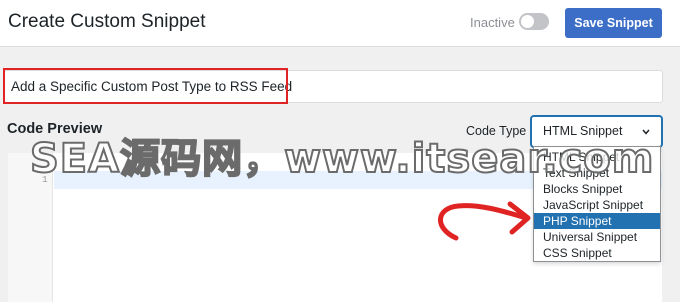  Describe the element at coordinates (527, 21) in the screenshot. I see `toggle-knob` at that location.